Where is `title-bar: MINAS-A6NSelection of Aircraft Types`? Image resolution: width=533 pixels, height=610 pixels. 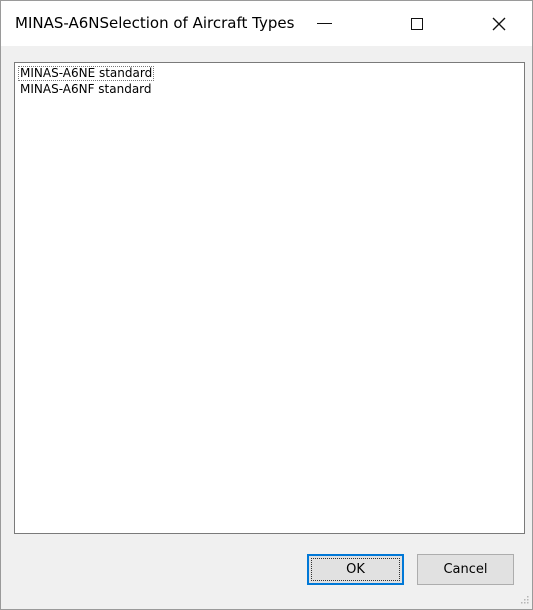 title-bar: MINAS-A6NSelection of Aircraft Types is located at coordinates (266, 23).